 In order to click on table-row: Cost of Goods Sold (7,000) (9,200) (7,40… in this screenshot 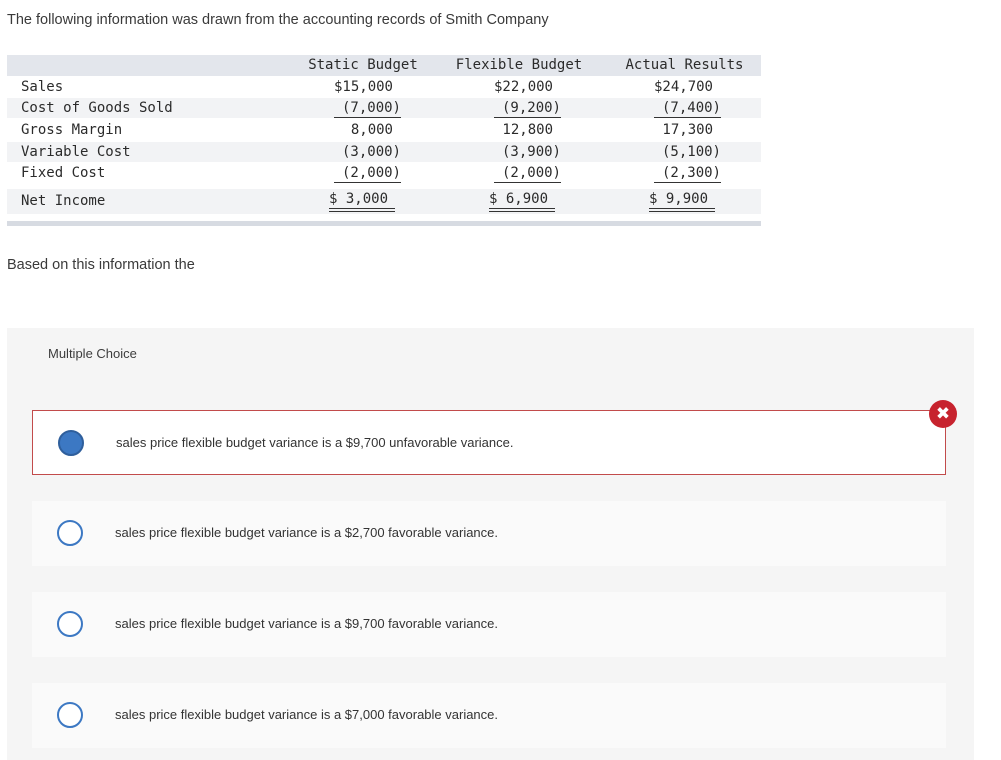, I will do `click(384, 108)`.